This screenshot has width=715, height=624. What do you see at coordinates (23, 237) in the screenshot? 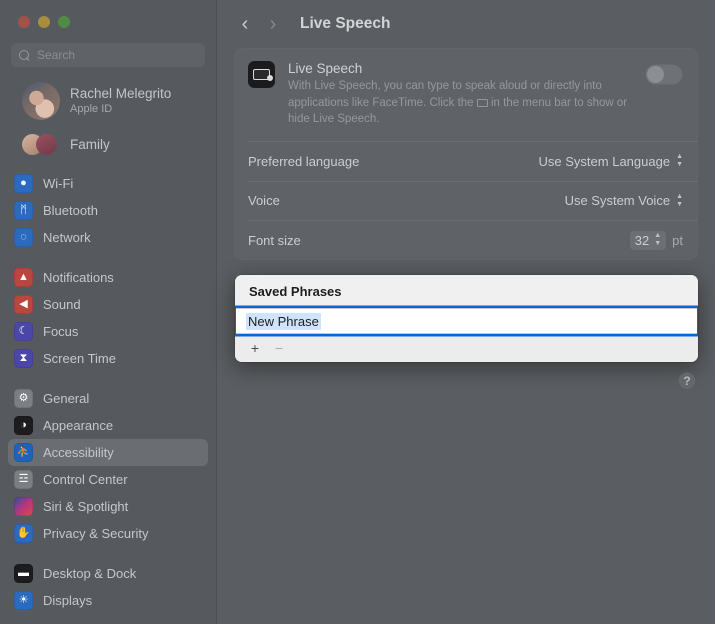
I see `network-icon: ◌` at bounding box center [23, 237].